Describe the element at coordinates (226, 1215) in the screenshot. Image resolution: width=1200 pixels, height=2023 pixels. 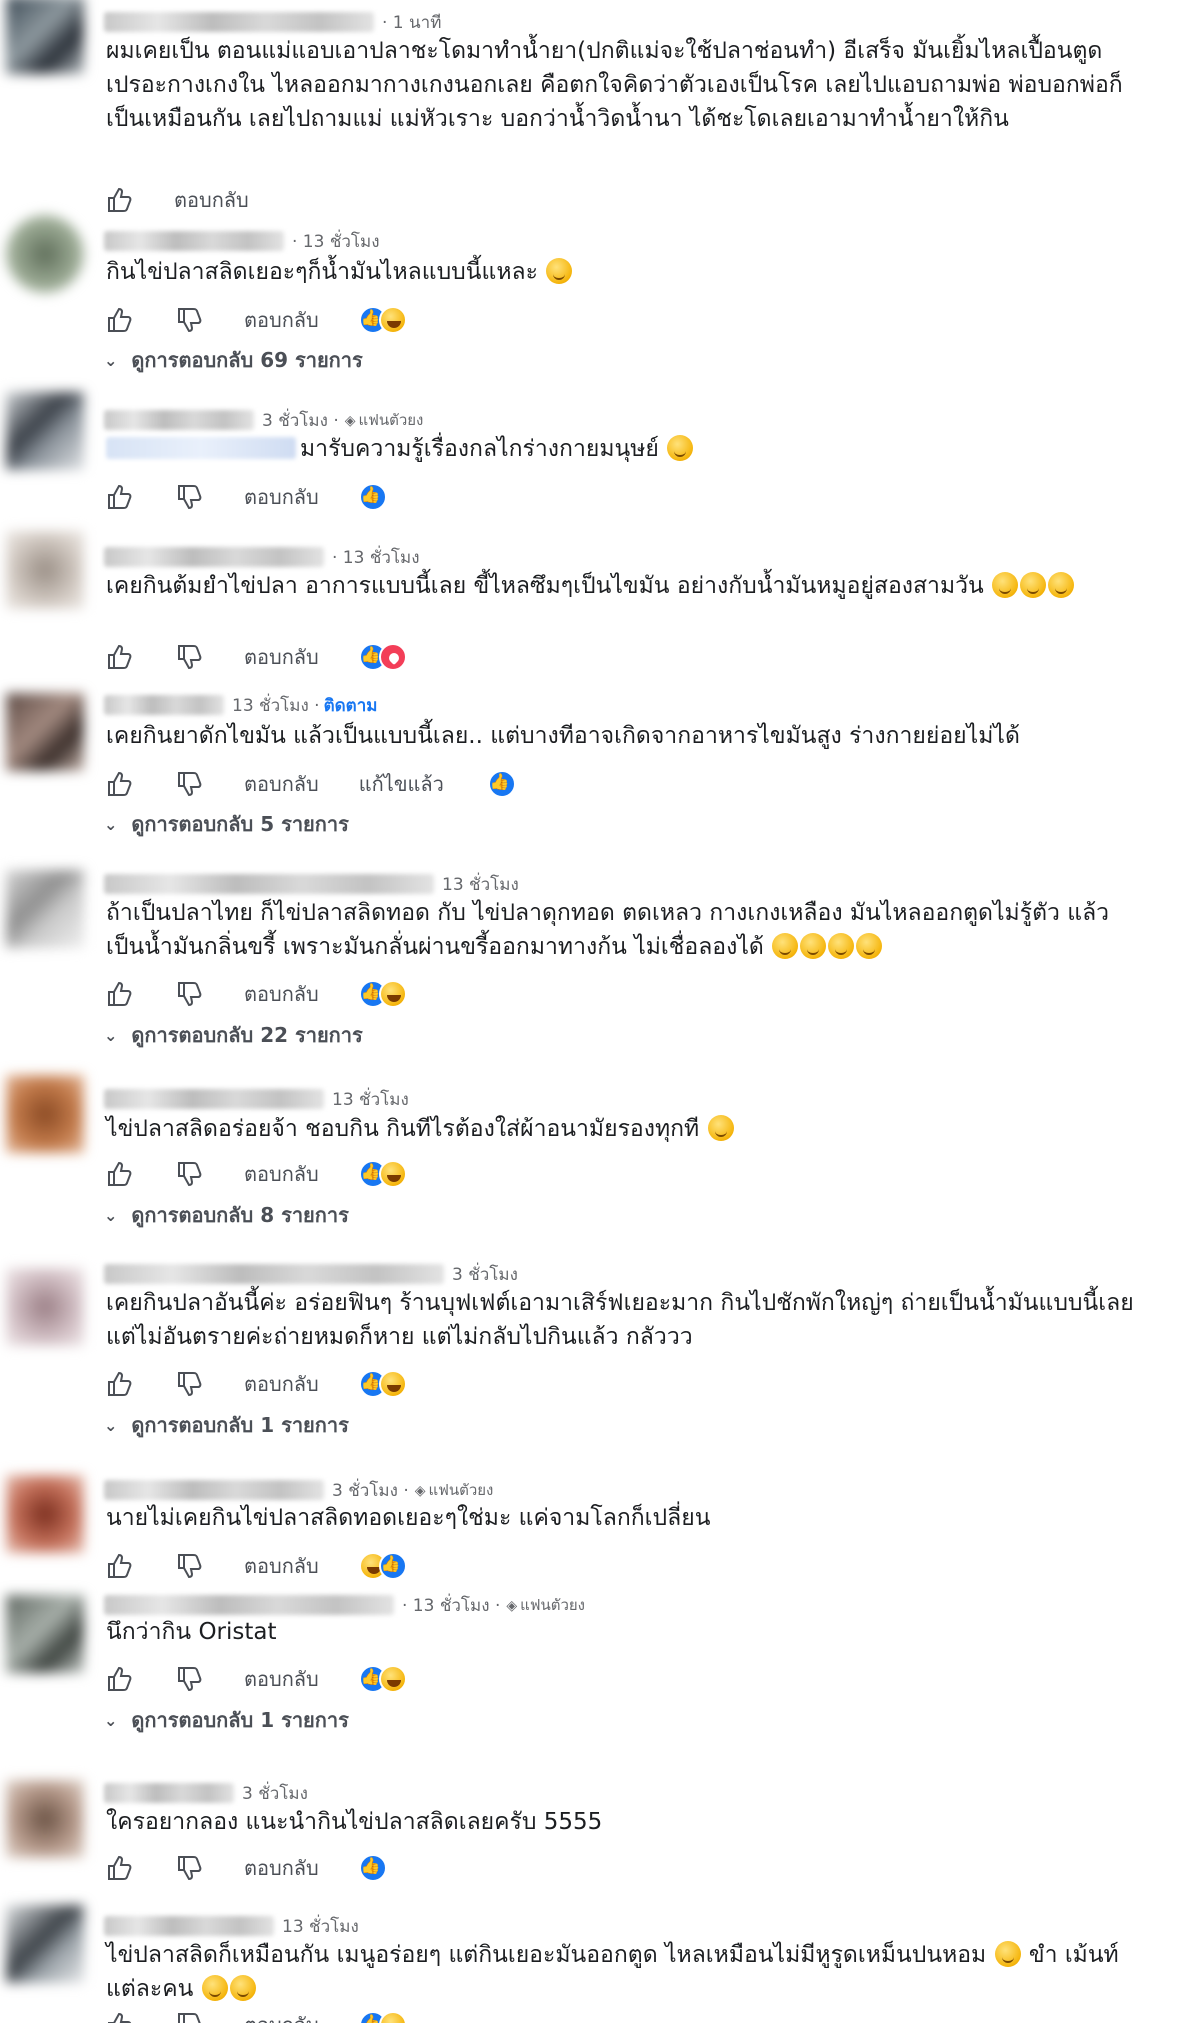
I see `view-replies-link: ⌄ ดูการตอบกลับ 8 รายการ` at that location.